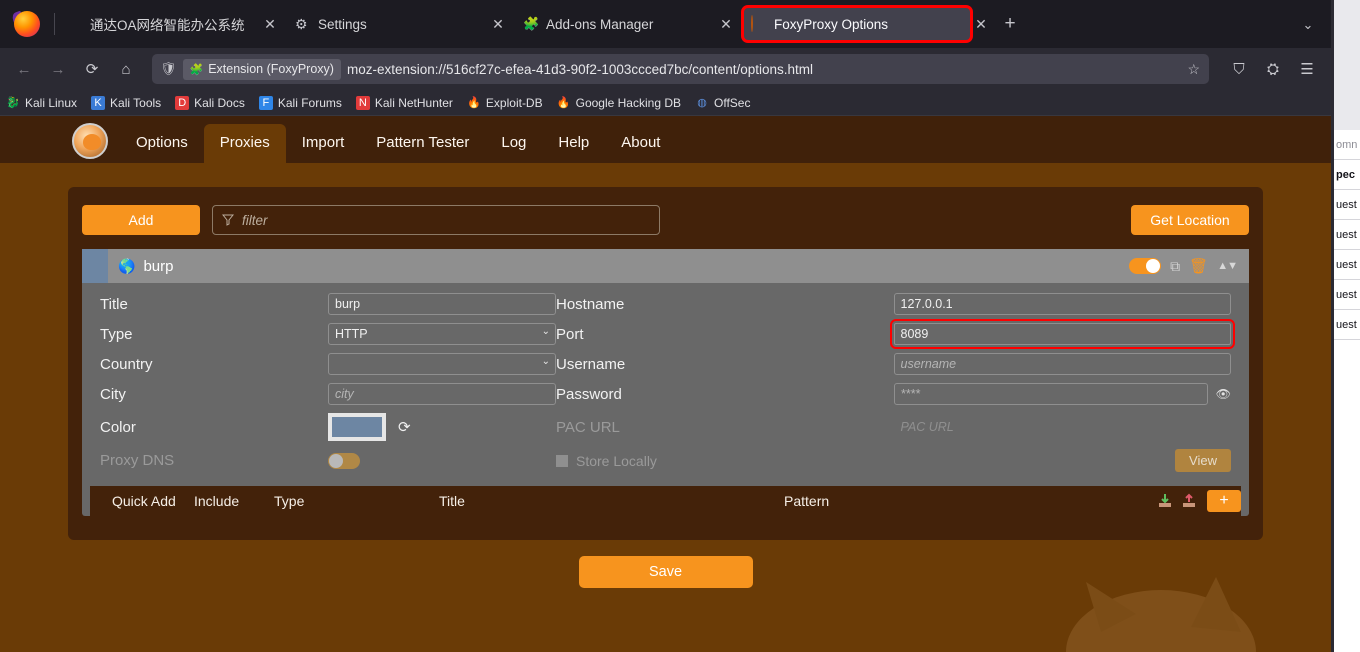  I want to click on country-select, so click(442, 364).